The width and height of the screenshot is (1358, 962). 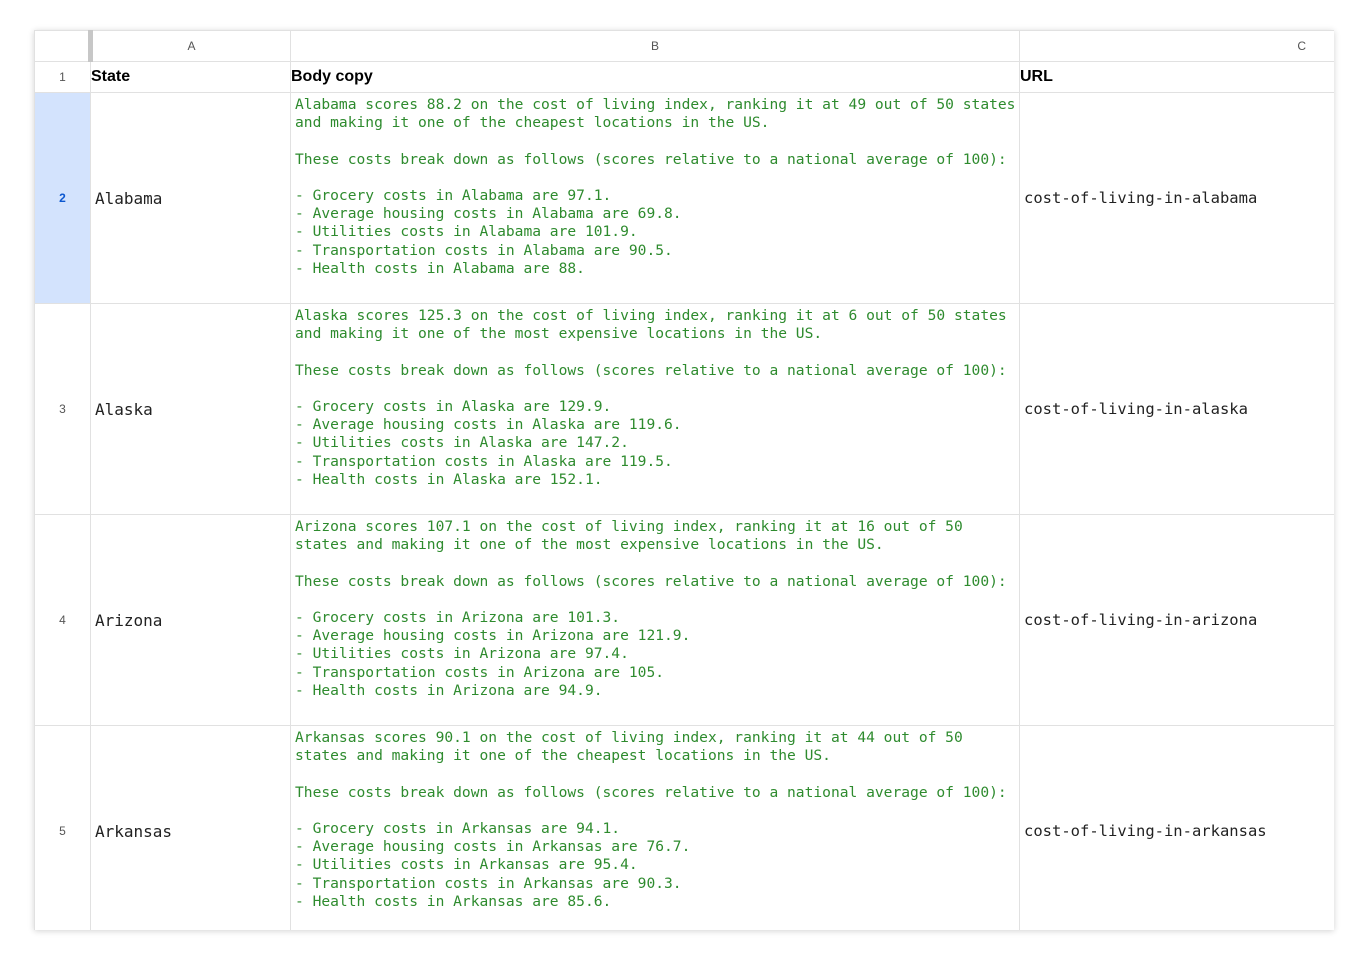 What do you see at coordinates (1176, 77) in the screenshot?
I see `header-cell-url: URL` at bounding box center [1176, 77].